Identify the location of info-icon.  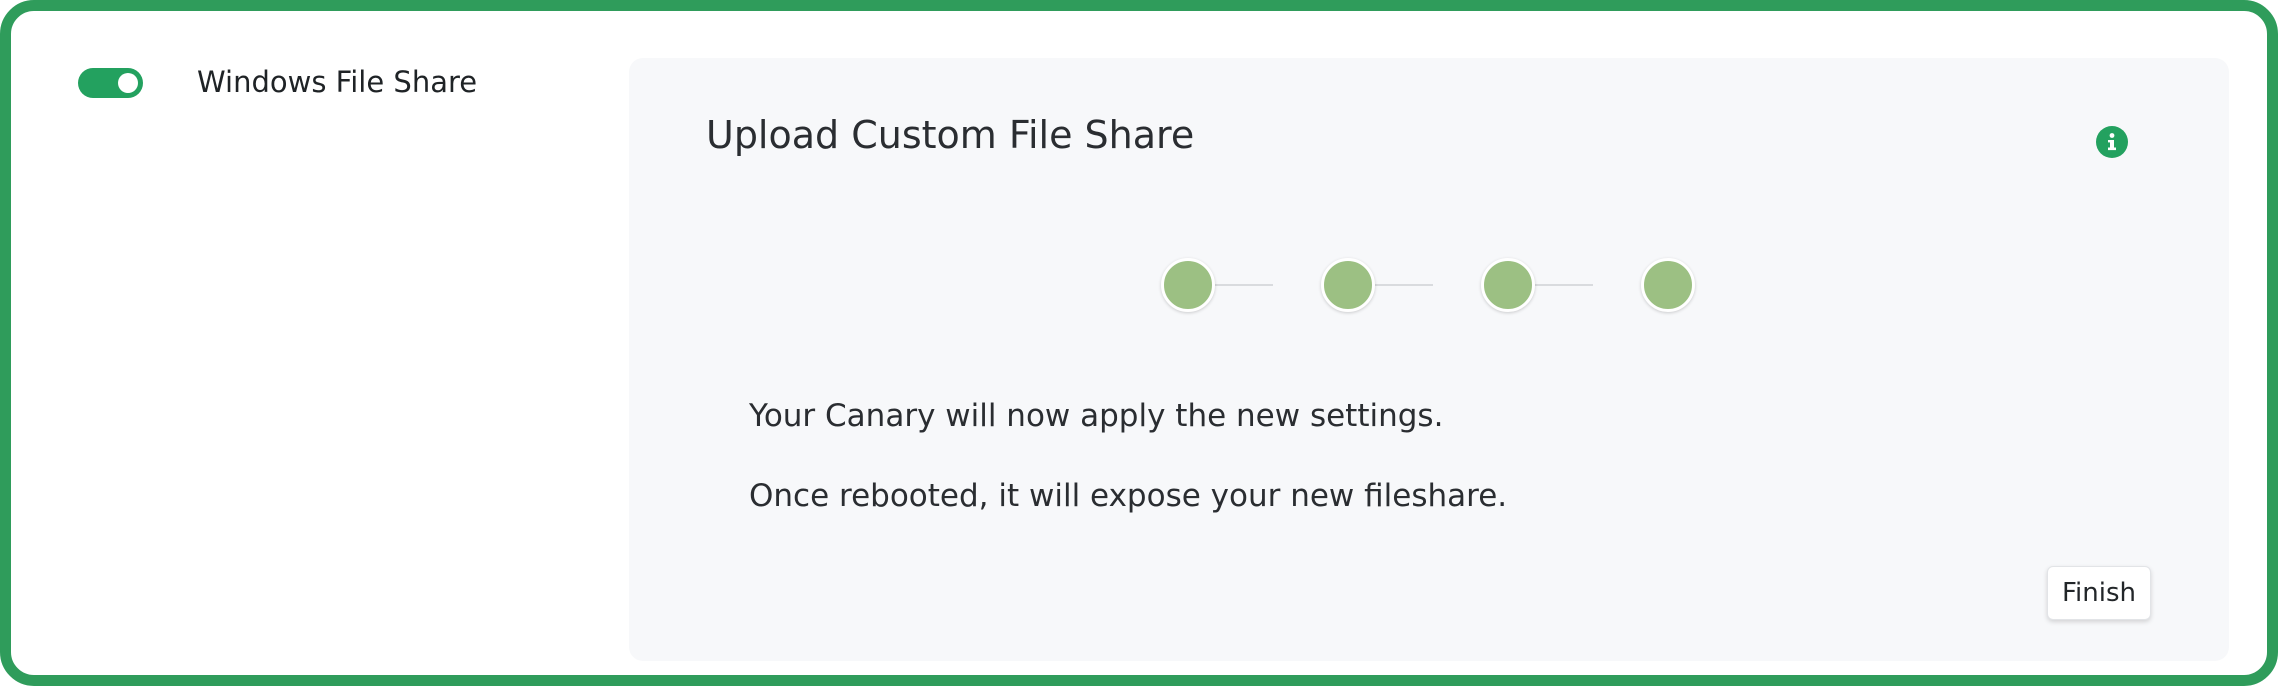
(2112, 142).